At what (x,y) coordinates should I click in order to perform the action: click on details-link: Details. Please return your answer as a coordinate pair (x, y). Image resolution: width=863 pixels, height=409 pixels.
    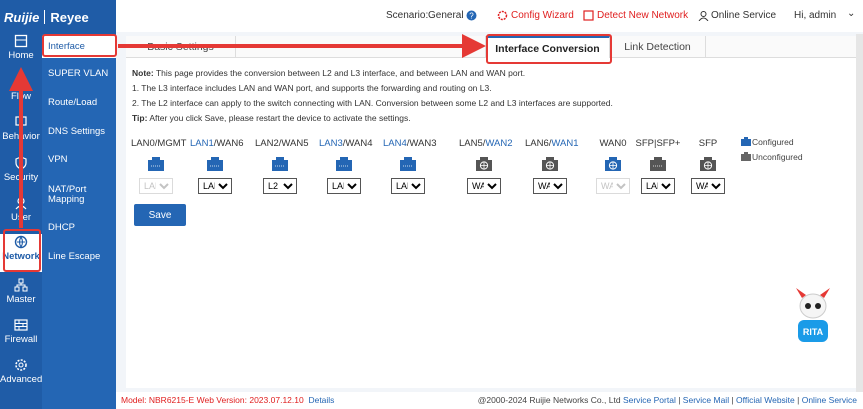
    Looking at the image, I should click on (321, 400).